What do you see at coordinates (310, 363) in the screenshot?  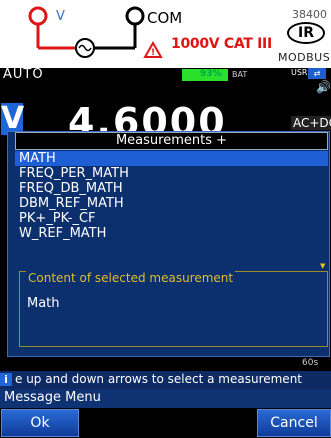 I see `time-label: 60s` at bounding box center [310, 363].